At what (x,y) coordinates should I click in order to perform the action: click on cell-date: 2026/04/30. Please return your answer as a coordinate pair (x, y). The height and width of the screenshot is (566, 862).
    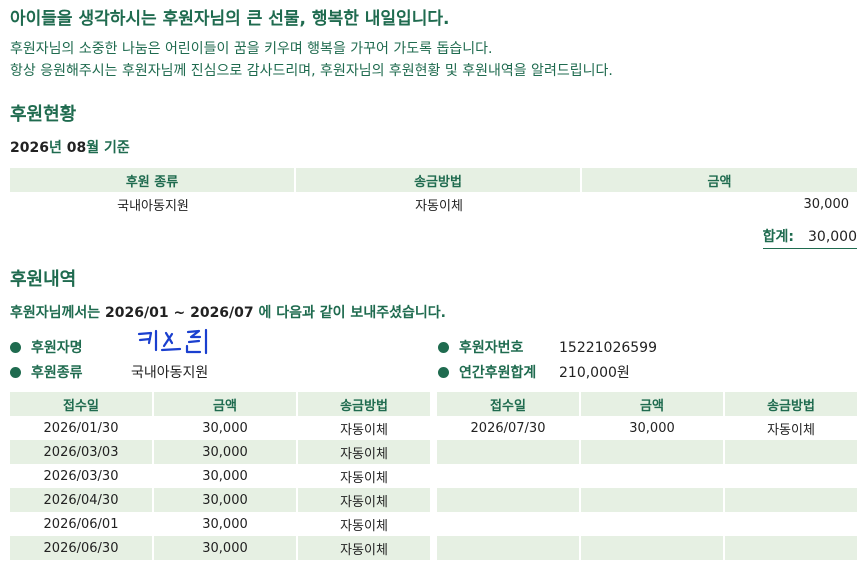
    Looking at the image, I should click on (82, 500).